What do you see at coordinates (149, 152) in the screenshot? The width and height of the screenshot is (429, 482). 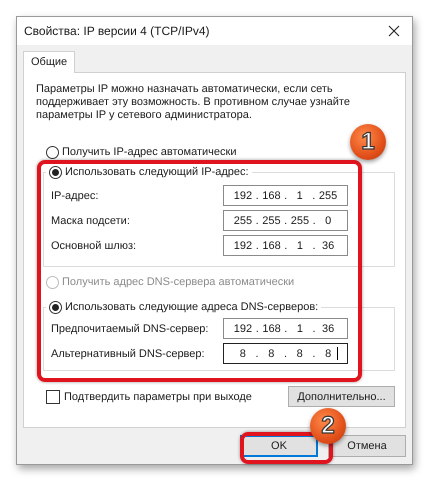 I see `radio-label: Получить IP-адрес автоматически` at bounding box center [149, 152].